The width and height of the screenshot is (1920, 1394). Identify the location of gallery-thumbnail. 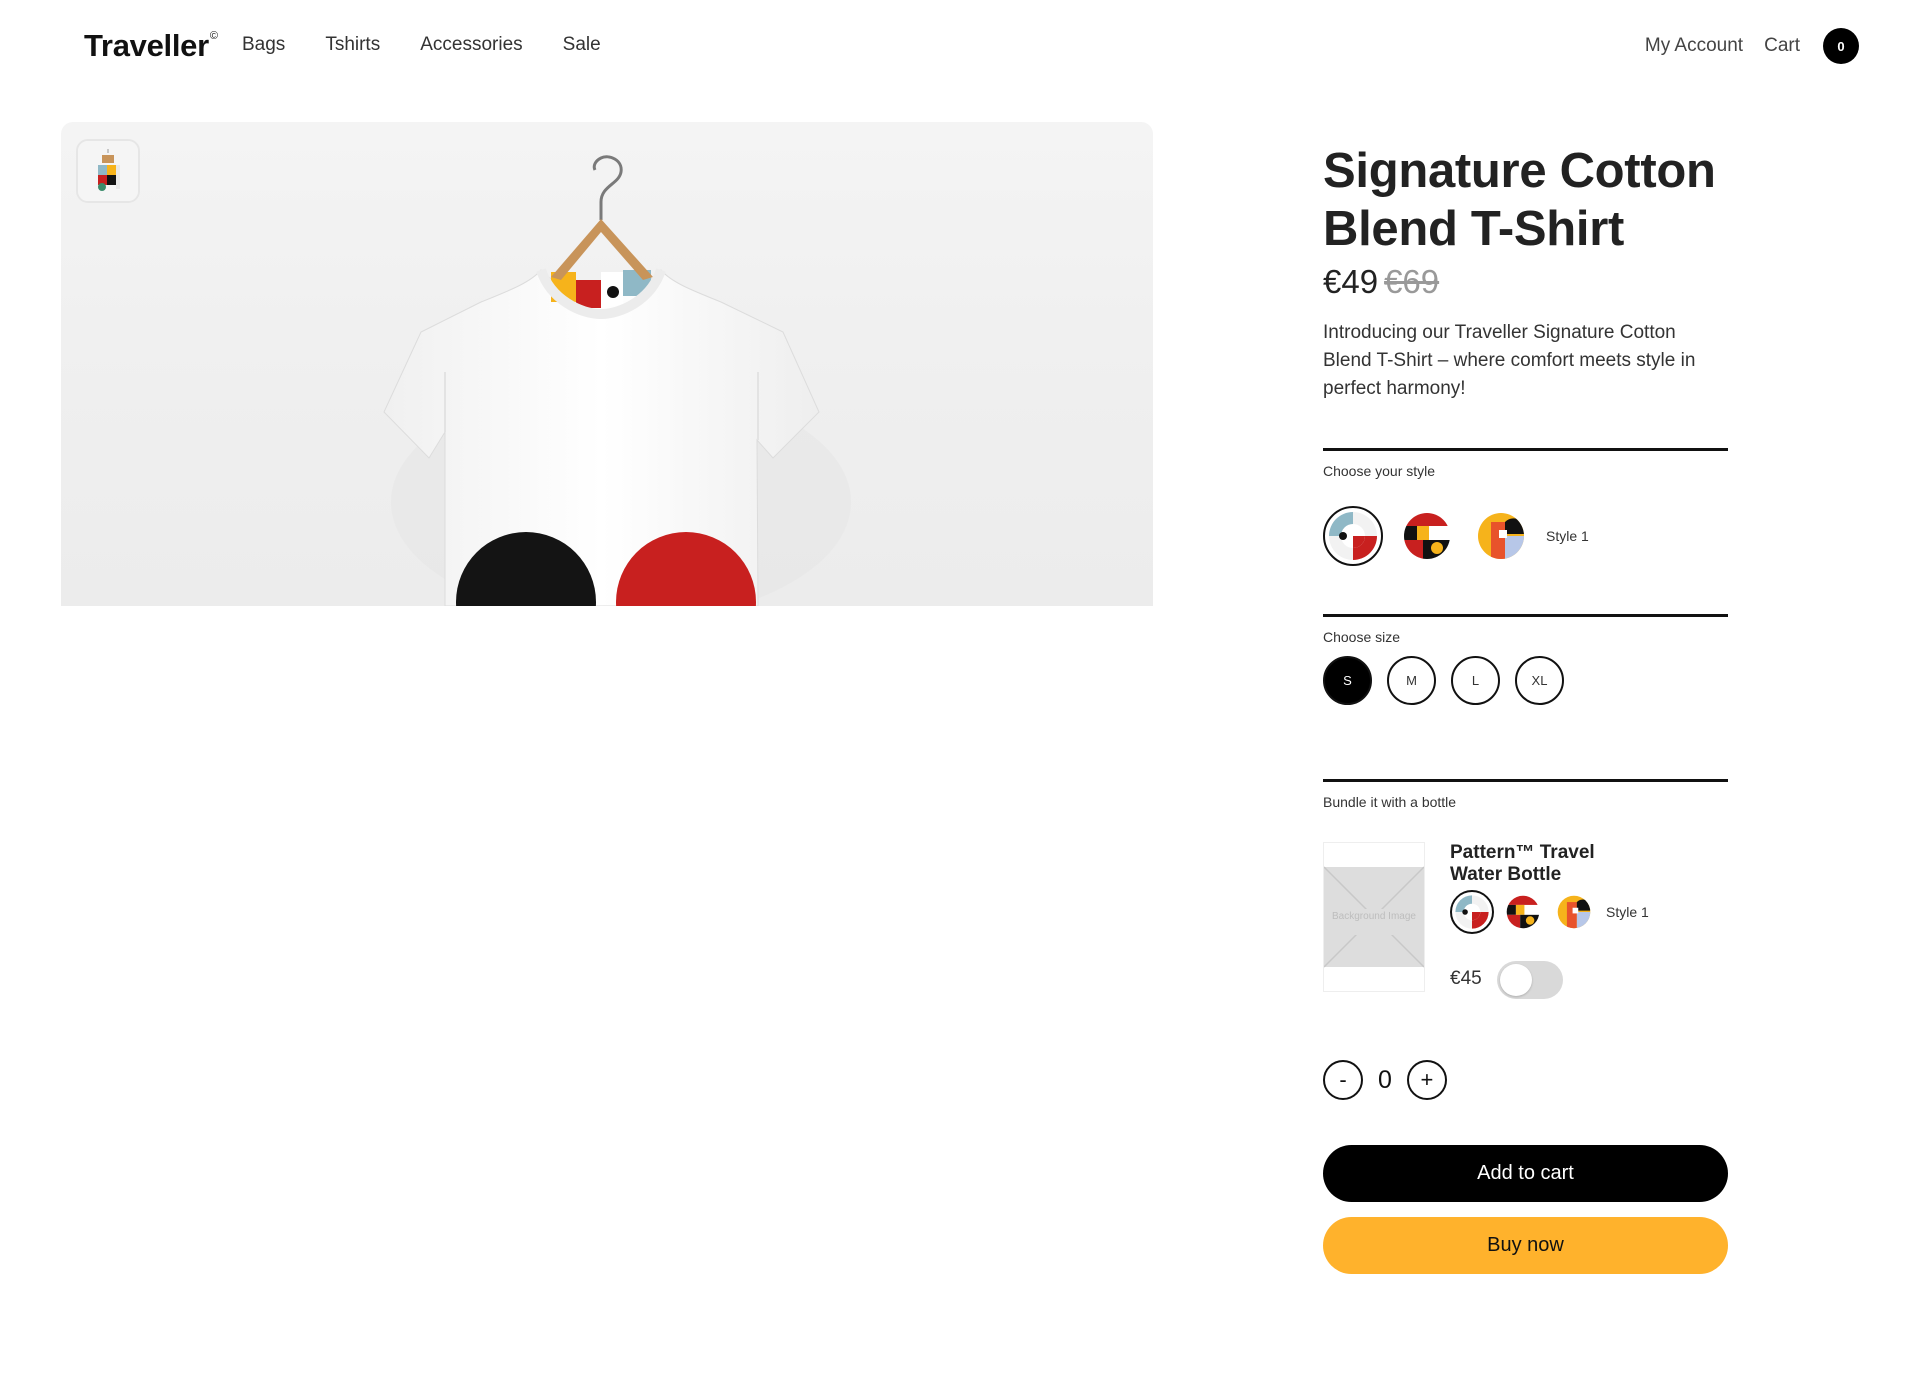
(108, 171).